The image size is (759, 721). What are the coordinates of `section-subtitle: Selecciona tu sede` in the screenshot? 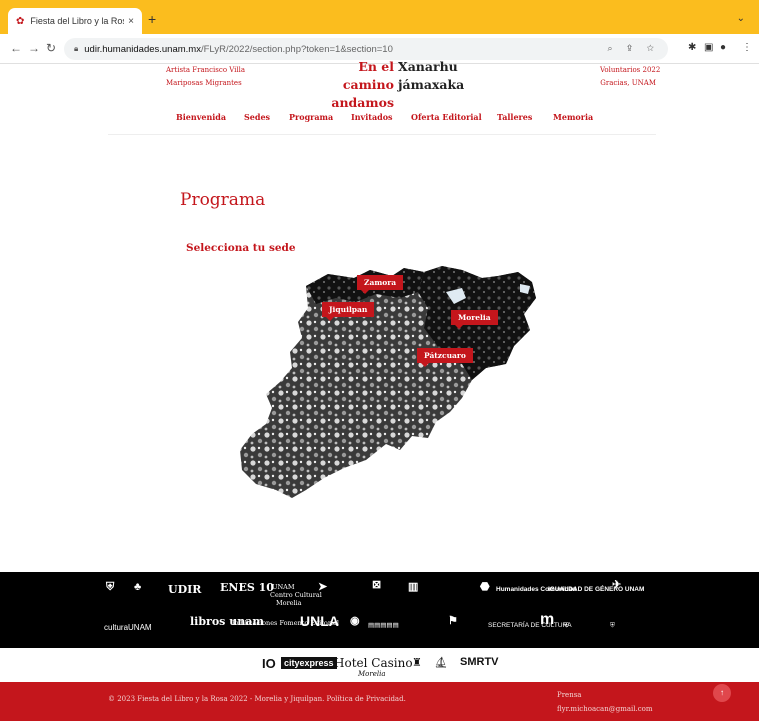 It's located at (241, 248).